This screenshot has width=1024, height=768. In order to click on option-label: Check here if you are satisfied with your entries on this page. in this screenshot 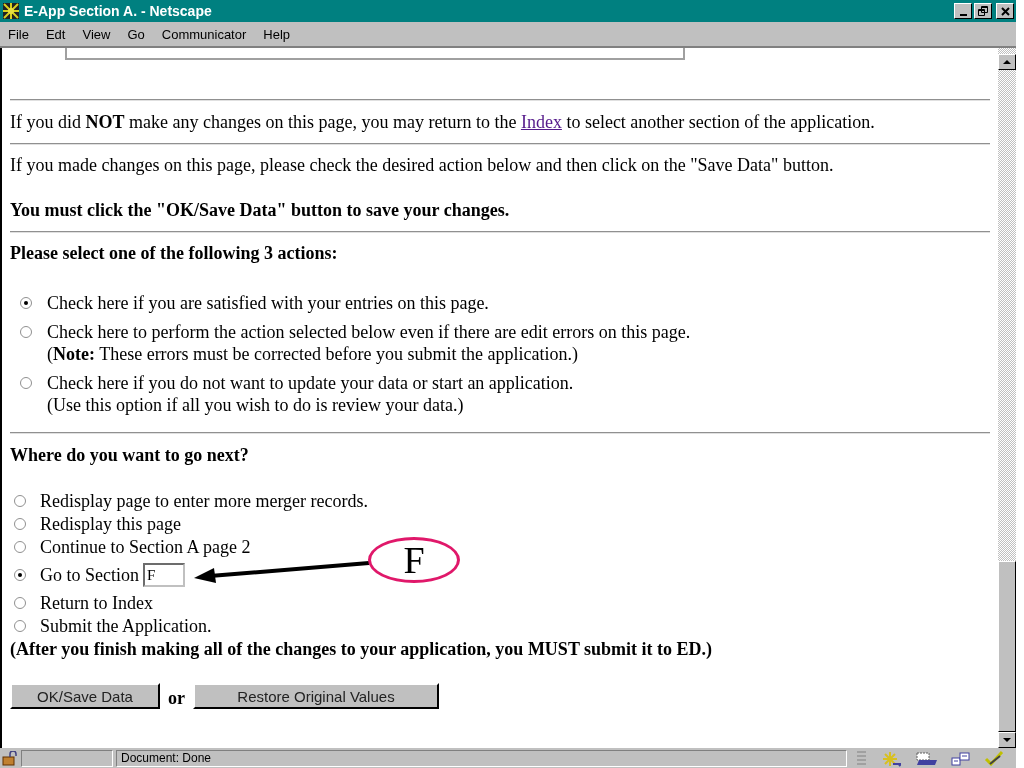, I will do `click(268, 303)`.